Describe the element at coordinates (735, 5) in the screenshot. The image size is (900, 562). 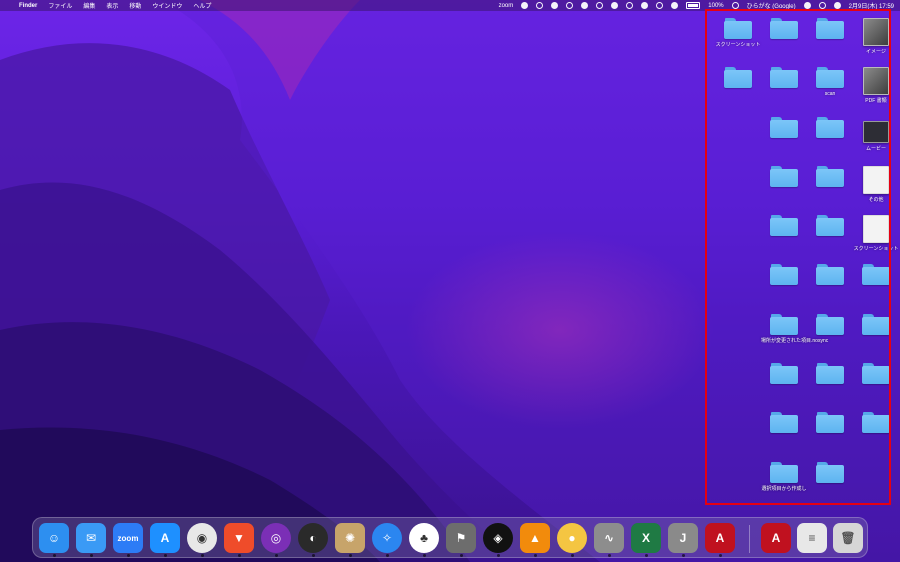
I see `input-source-icon` at that location.